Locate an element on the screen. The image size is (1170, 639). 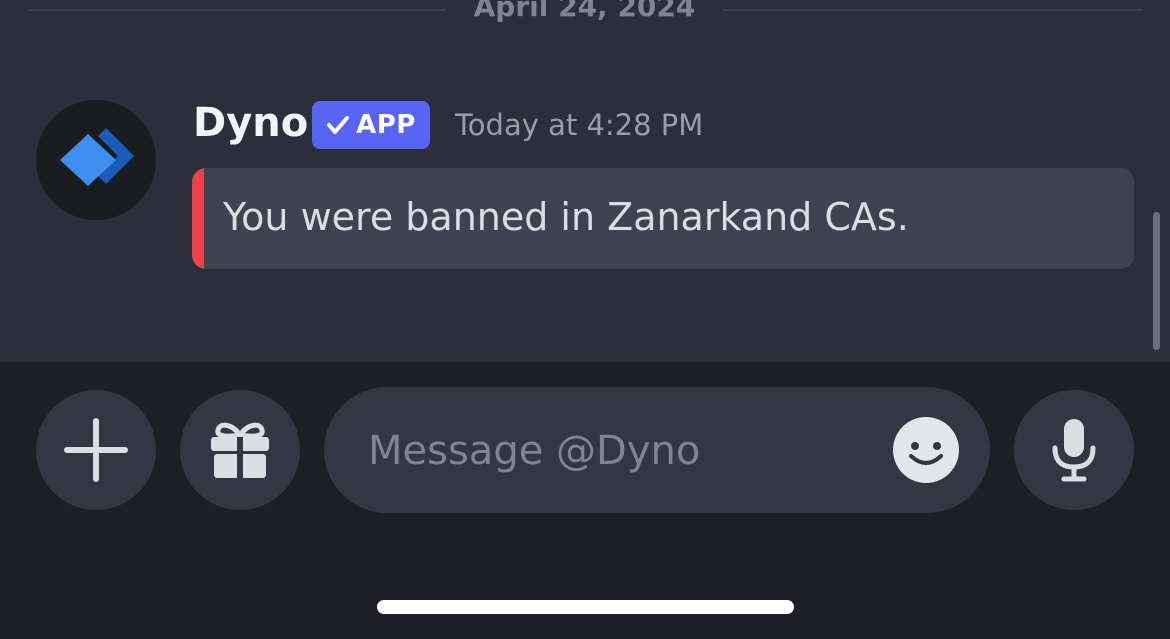
message-embed: You were banned in Zanarkand CAs. is located at coordinates (663, 218).